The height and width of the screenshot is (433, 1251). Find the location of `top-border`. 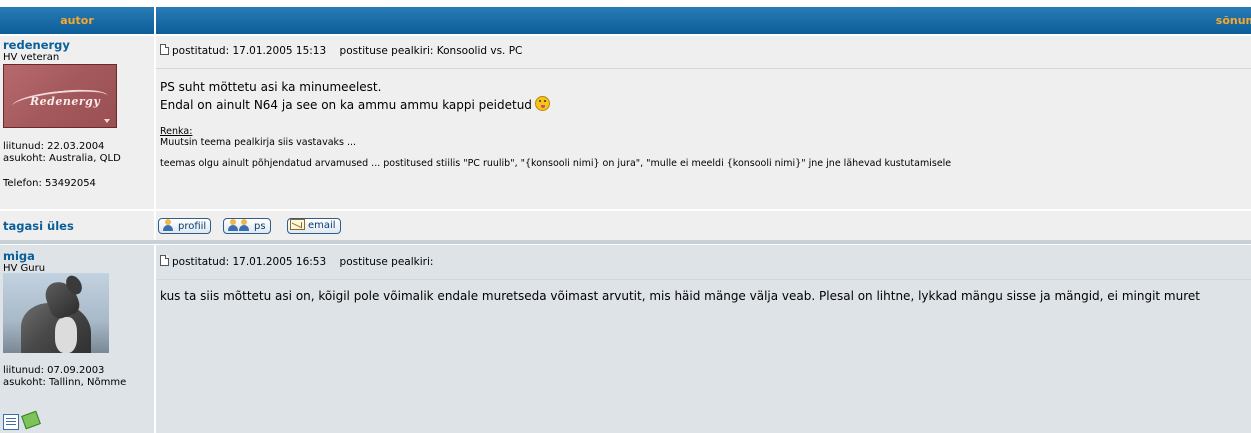

top-border is located at coordinates (625, 3).